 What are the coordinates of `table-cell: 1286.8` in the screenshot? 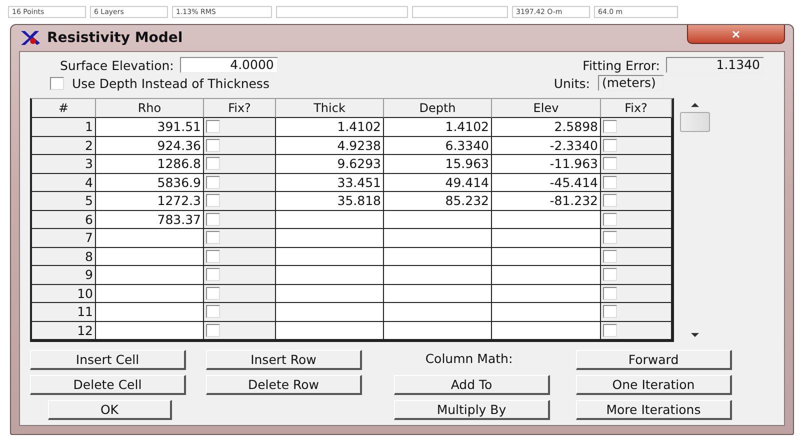 It's located at (150, 164).